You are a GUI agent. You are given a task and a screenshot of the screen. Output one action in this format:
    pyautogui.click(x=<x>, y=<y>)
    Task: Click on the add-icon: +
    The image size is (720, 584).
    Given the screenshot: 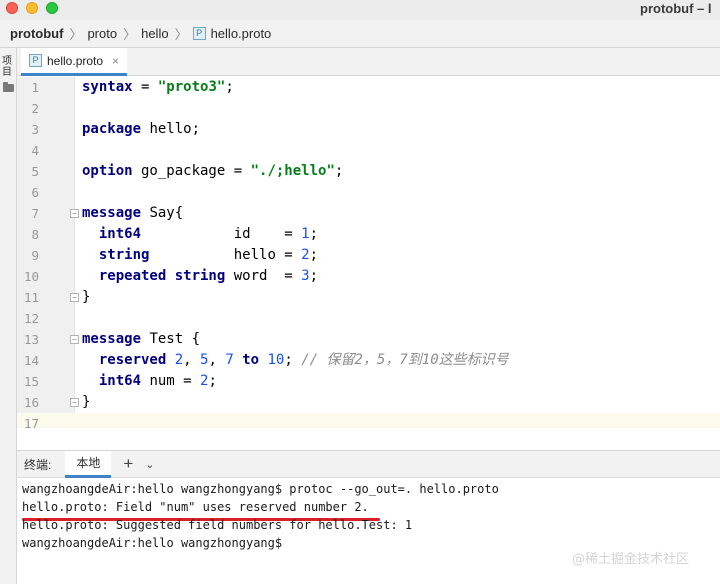 What is the action you would take?
    pyautogui.click(x=128, y=464)
    